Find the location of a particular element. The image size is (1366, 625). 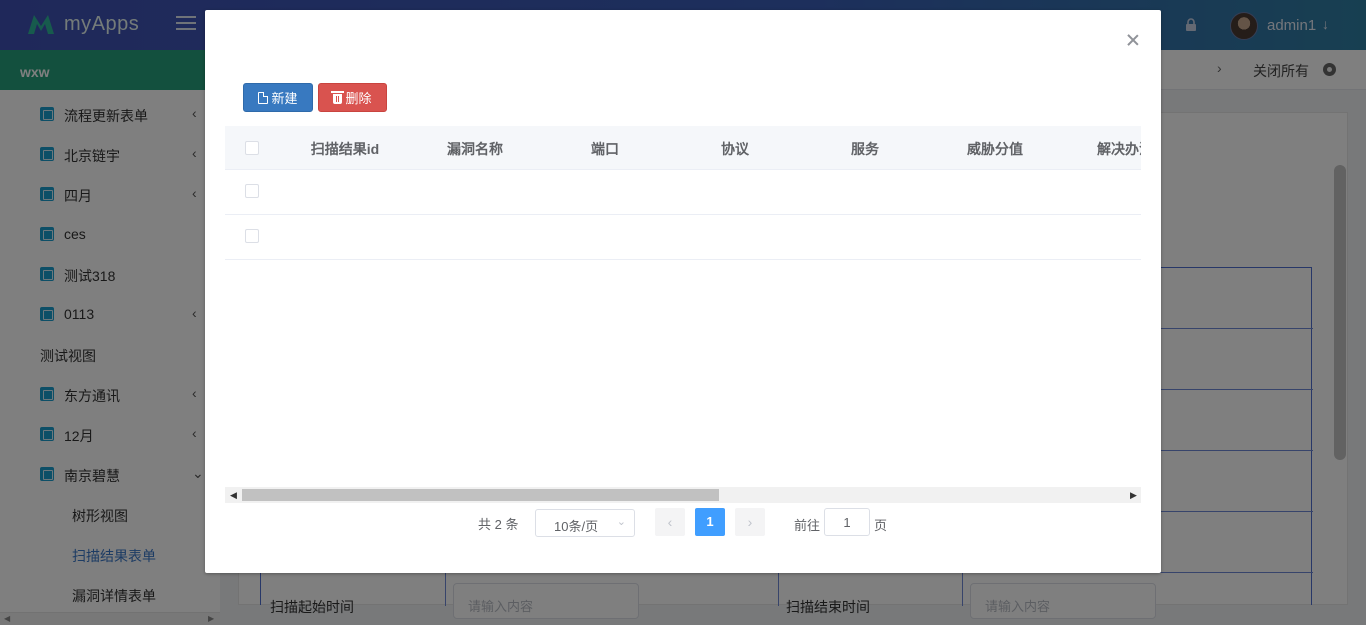

column-header: 解决办法 is located at coordinates (1100, 149).